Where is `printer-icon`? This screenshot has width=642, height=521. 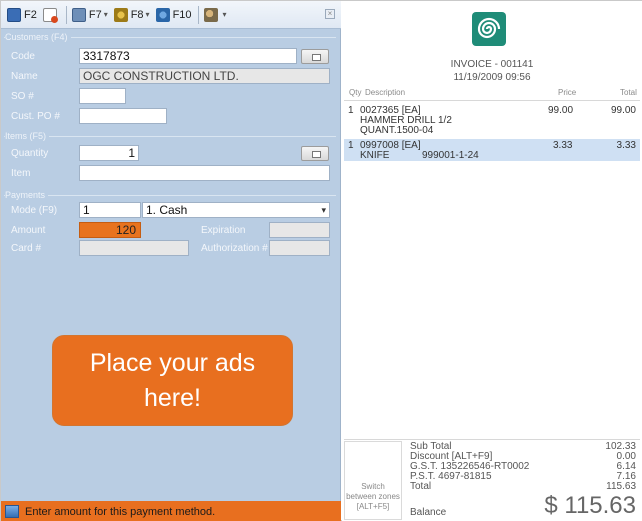 printer-icon is located at coordinates (78, 14).